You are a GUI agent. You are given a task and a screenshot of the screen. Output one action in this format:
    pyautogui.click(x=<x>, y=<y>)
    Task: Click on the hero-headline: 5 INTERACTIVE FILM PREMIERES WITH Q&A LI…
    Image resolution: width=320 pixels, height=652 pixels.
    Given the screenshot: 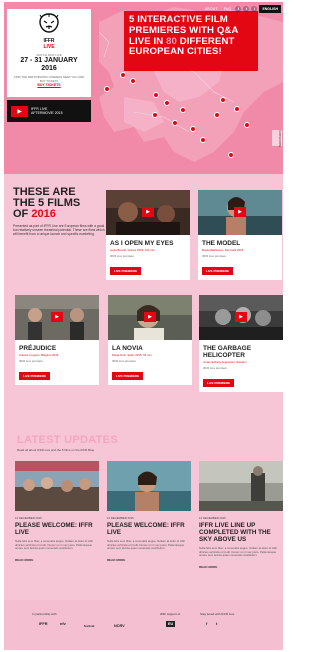 What is the action you would take?
    pyautogui.click(x=191, y=41)
    